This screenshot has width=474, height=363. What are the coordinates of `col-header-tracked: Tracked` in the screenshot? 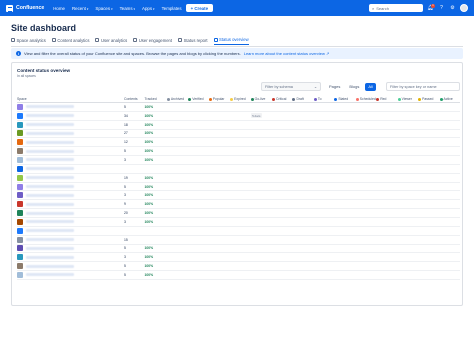 It's located at (156, 99).